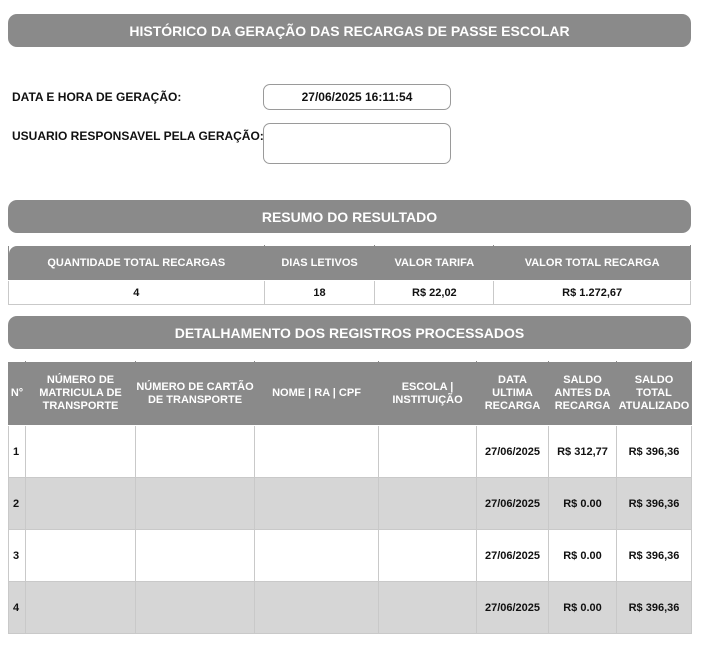  Describe the element at coordinates (17, 555) in the screenshot. I see `row-number: 3` at that location.